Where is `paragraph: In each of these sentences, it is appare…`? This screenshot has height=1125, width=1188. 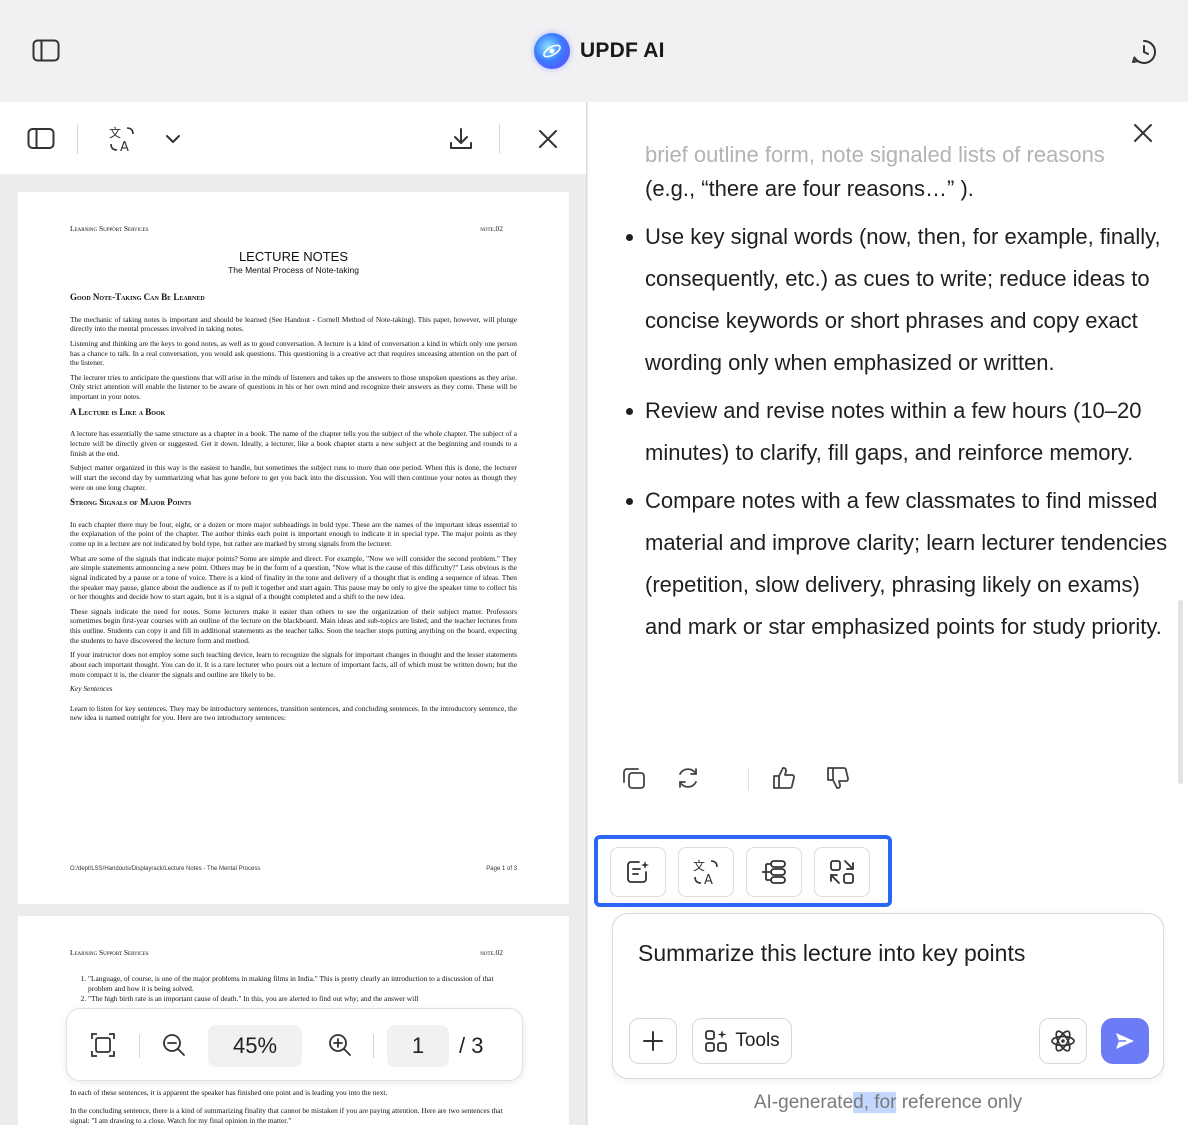
paragraph: In each of these sentences, it is appare… is located at coordinates (229, 1092).